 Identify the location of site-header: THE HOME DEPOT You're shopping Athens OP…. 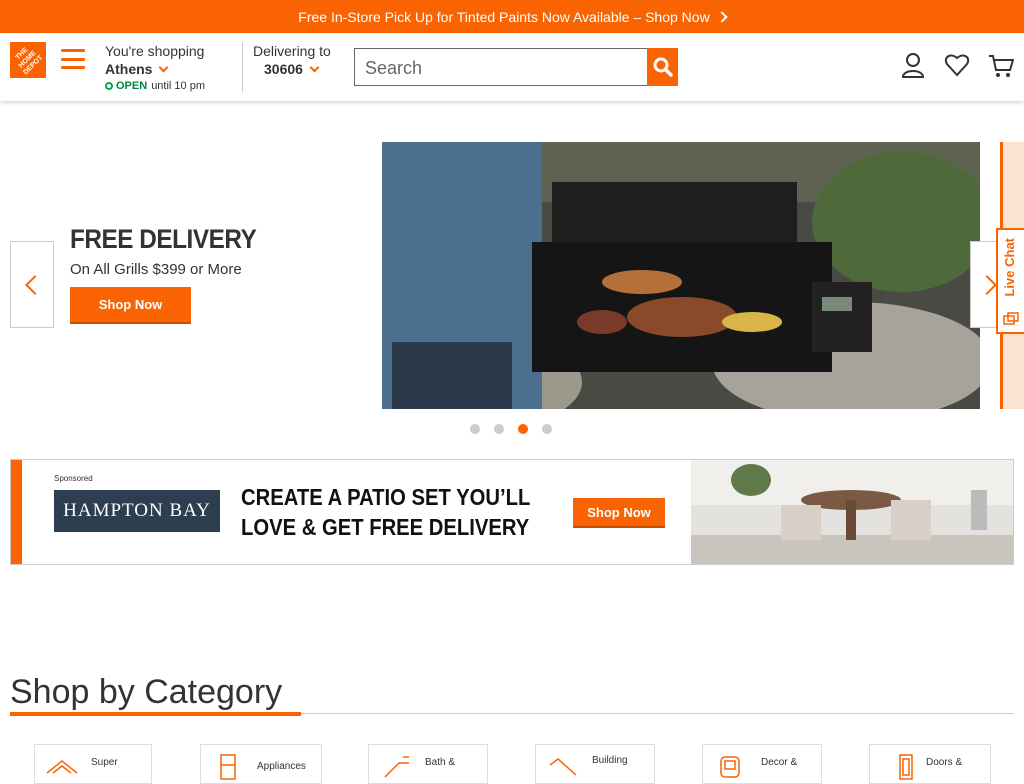
(512, 67).